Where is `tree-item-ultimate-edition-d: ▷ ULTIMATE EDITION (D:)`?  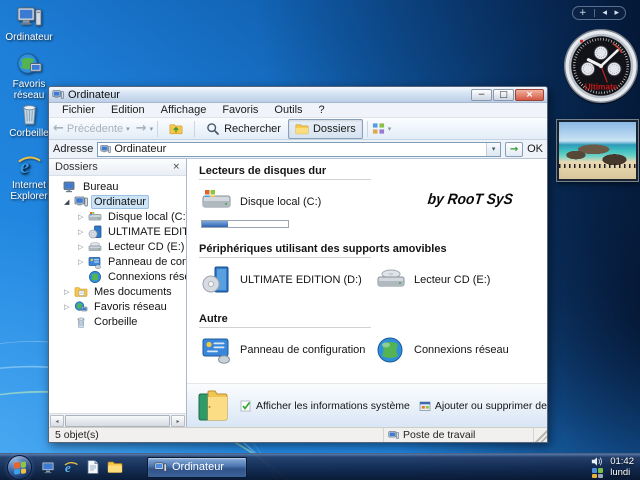
tree-item-ultimate-edition-d: ▷ ULTIMATE EDITION (D:) is located at coordinates (117, 231).